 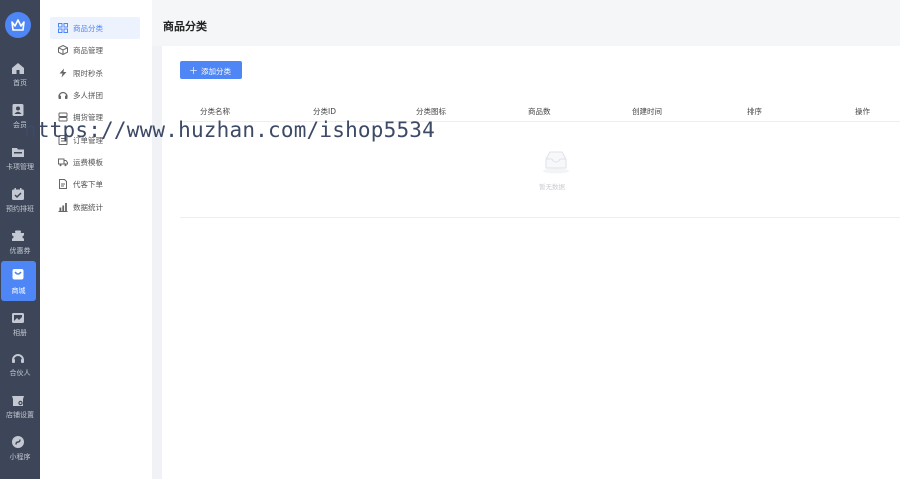 I want to click on column-header-name: 分类名称, so click(x=215, y=111).